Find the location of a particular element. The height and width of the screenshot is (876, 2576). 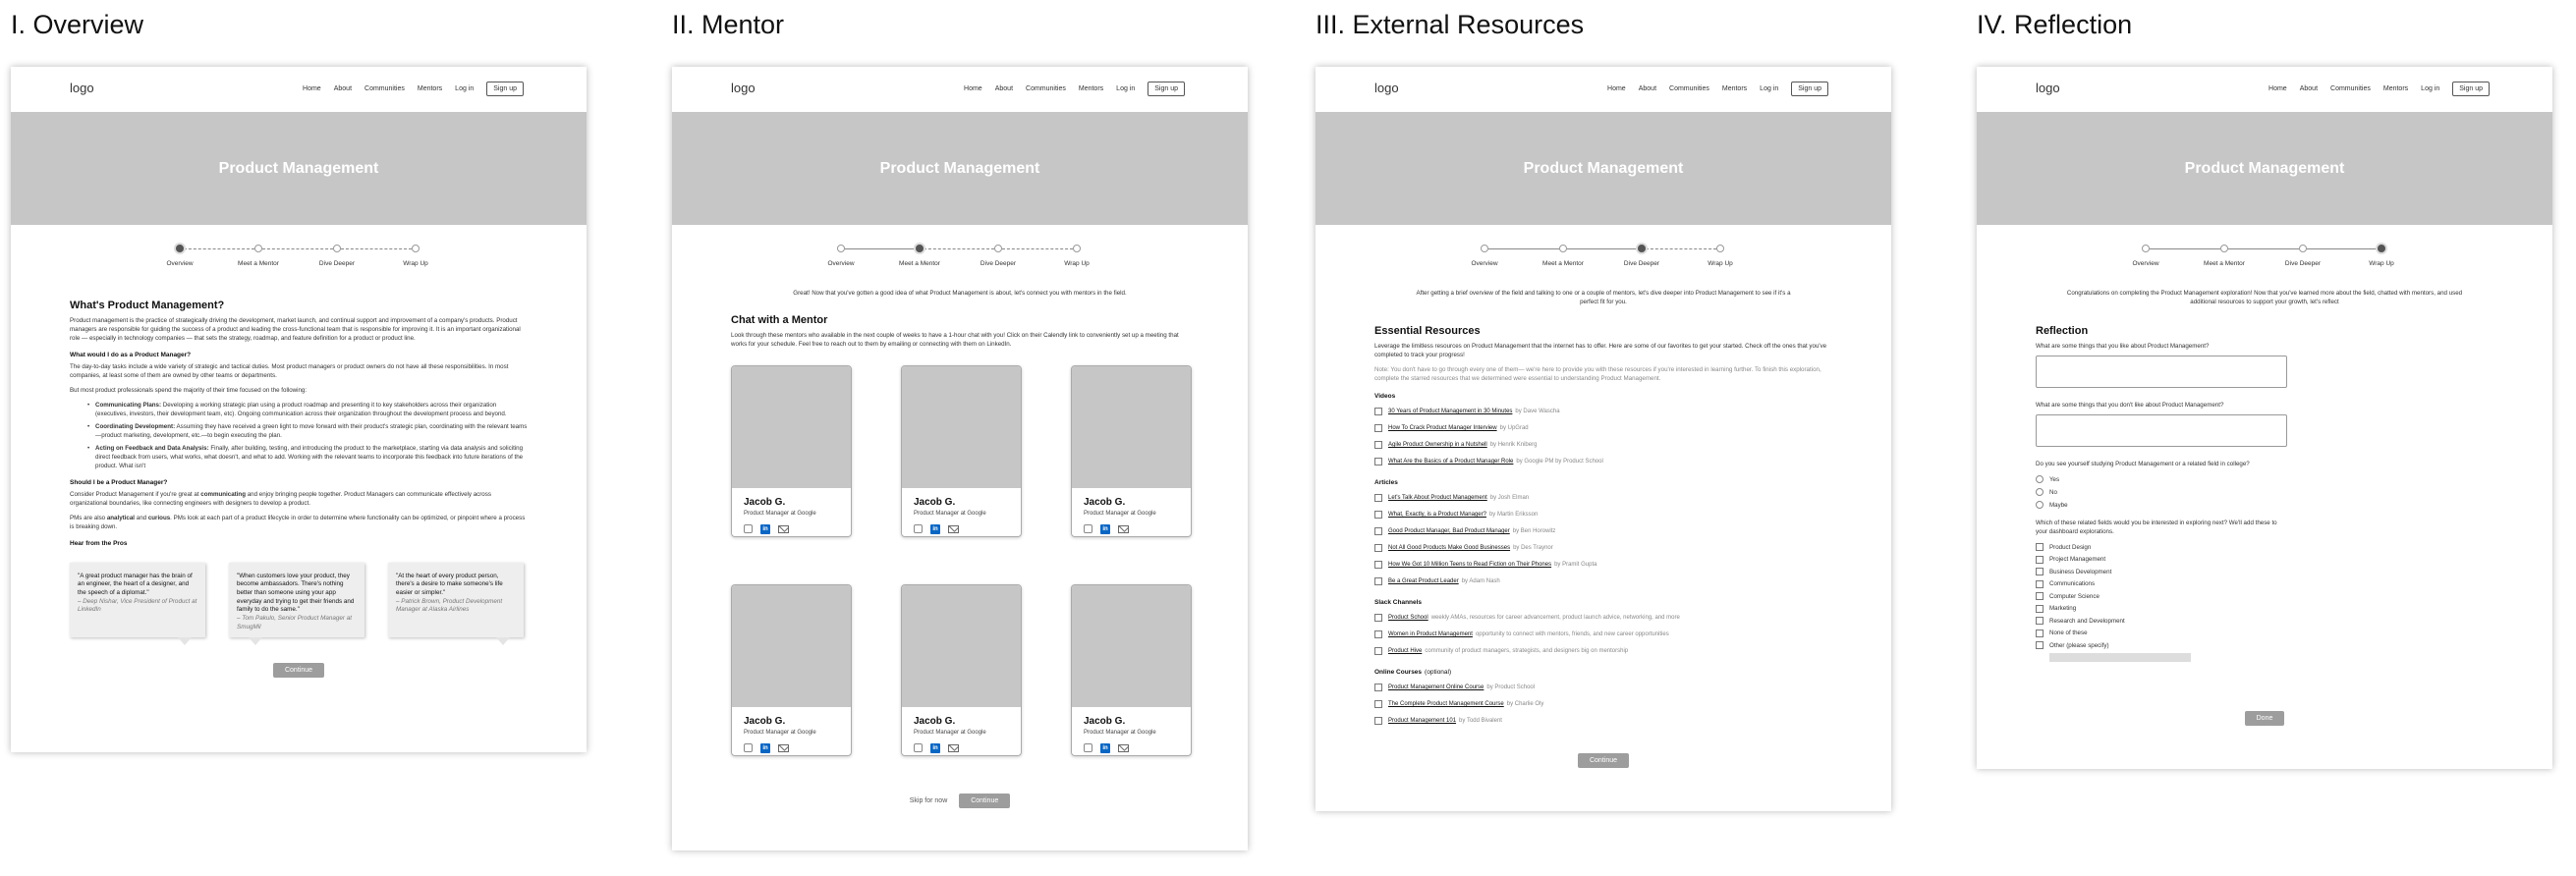

resource-link: Product Hive is located at coordinates (1405, 651).